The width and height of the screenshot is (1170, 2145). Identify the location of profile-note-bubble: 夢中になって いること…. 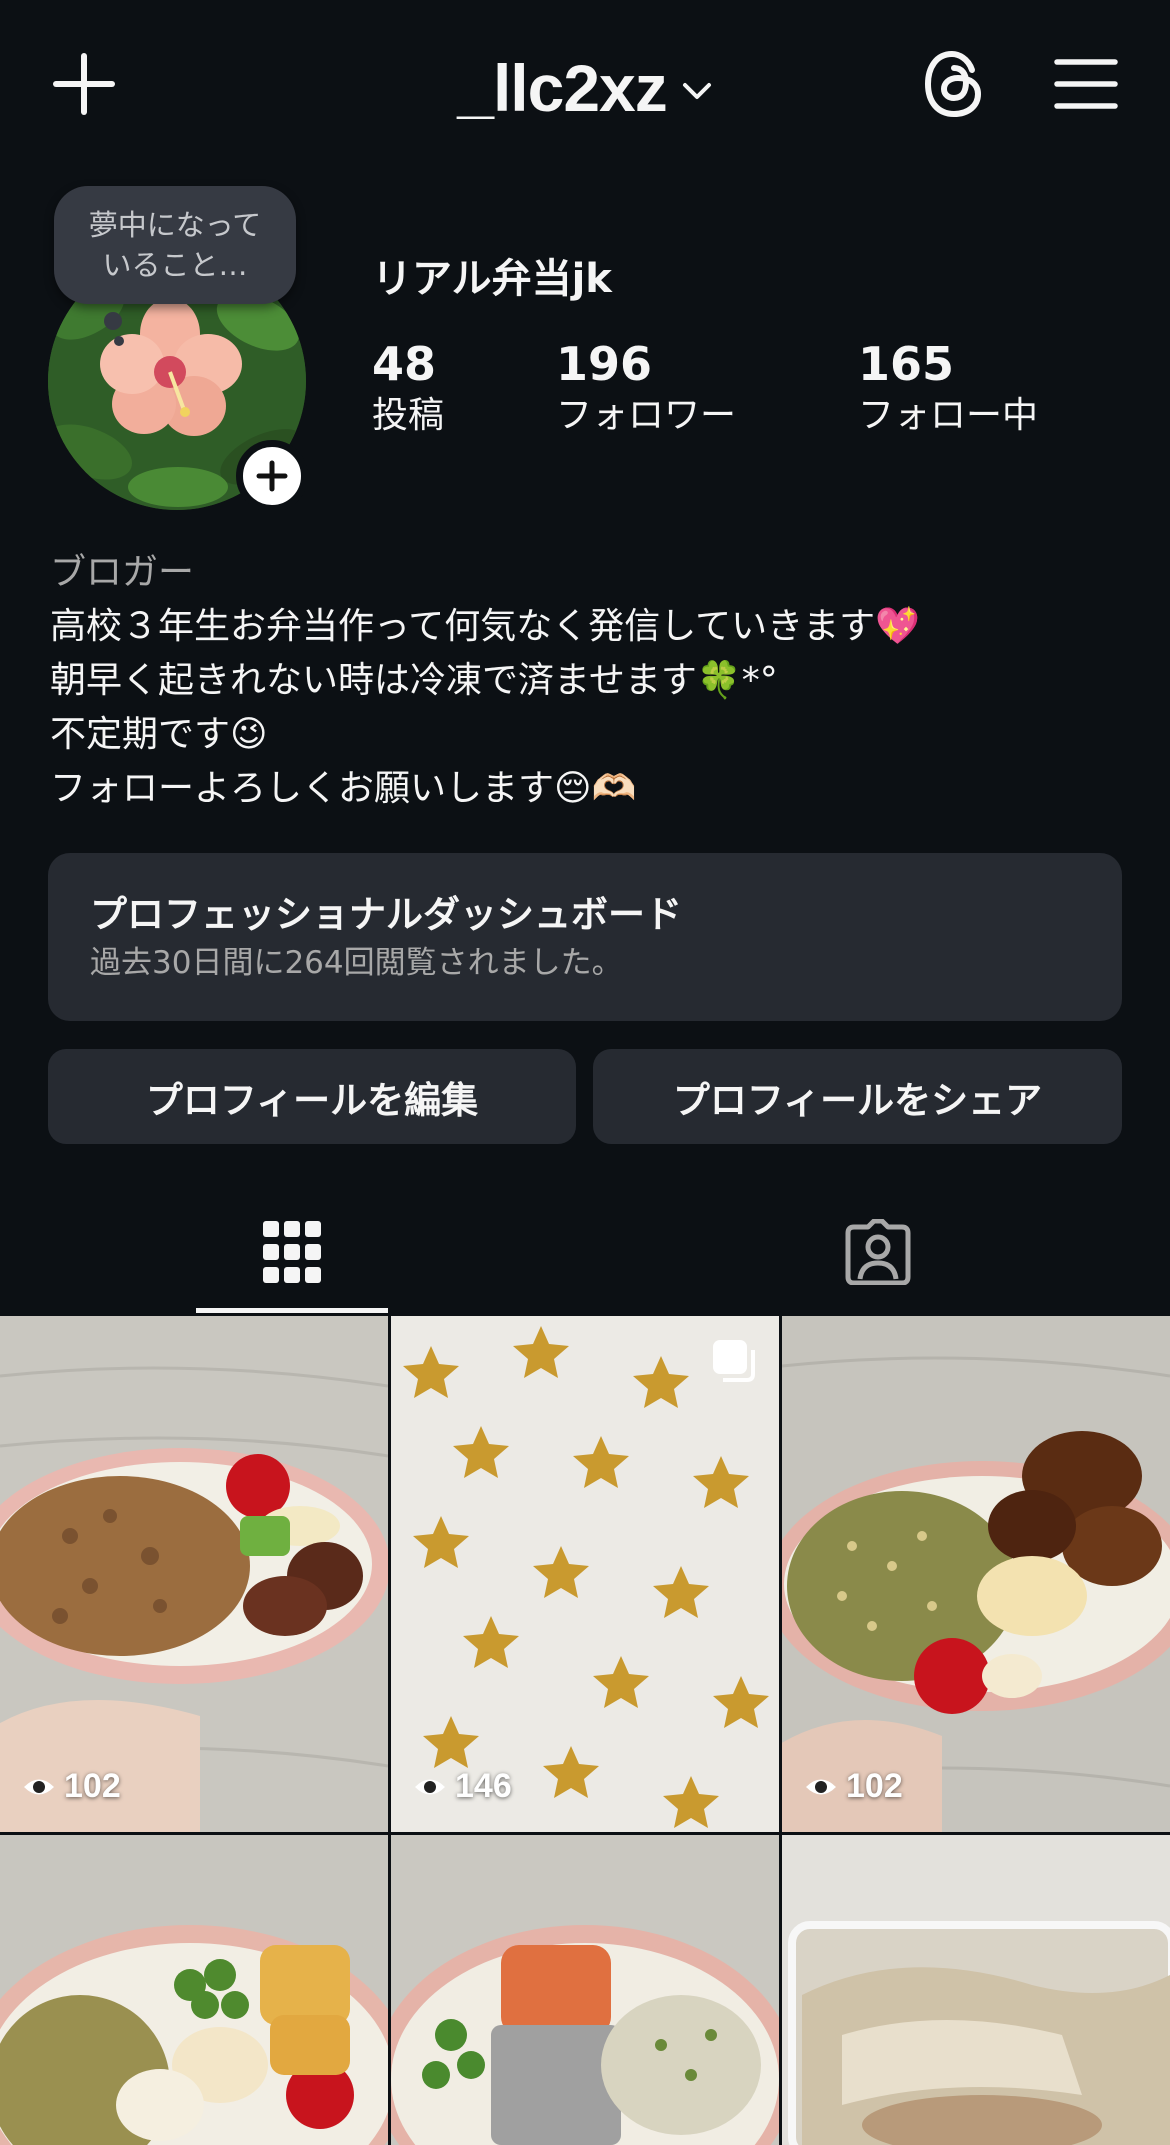
(175, 245).